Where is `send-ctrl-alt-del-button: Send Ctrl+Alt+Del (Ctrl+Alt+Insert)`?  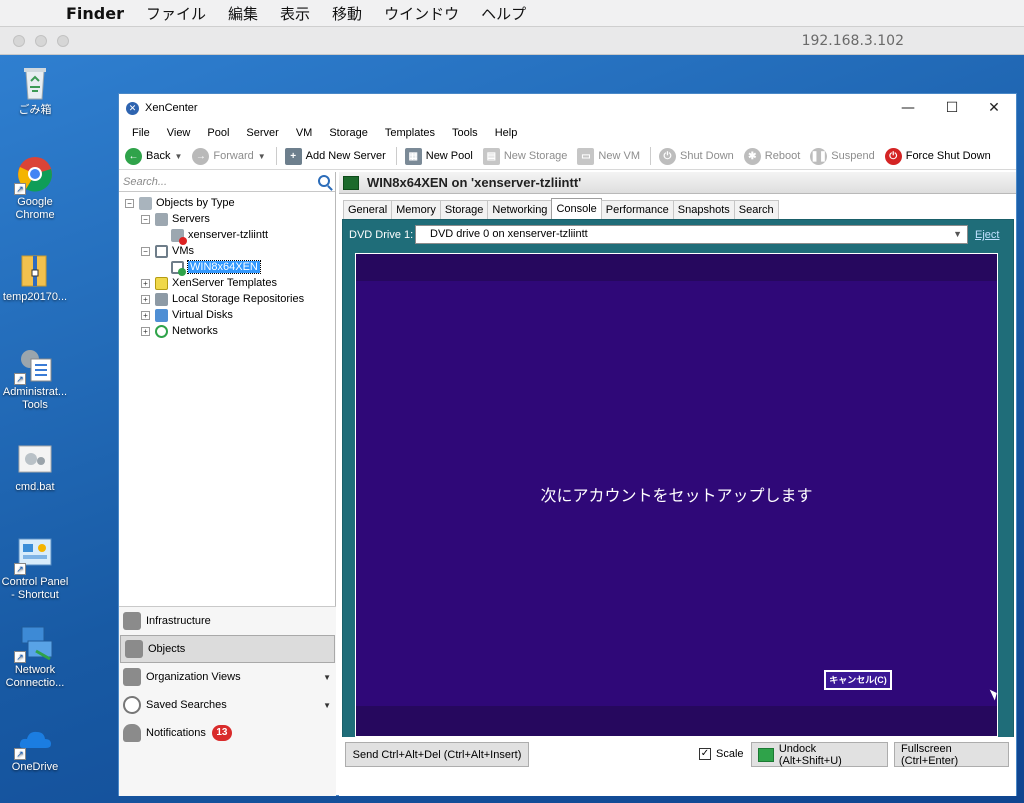 send-ctrl-alt-del-button: Send Ctrl+Alt+Del (Ctrl+Alt+Insert) is located at coordinates (437, 754).